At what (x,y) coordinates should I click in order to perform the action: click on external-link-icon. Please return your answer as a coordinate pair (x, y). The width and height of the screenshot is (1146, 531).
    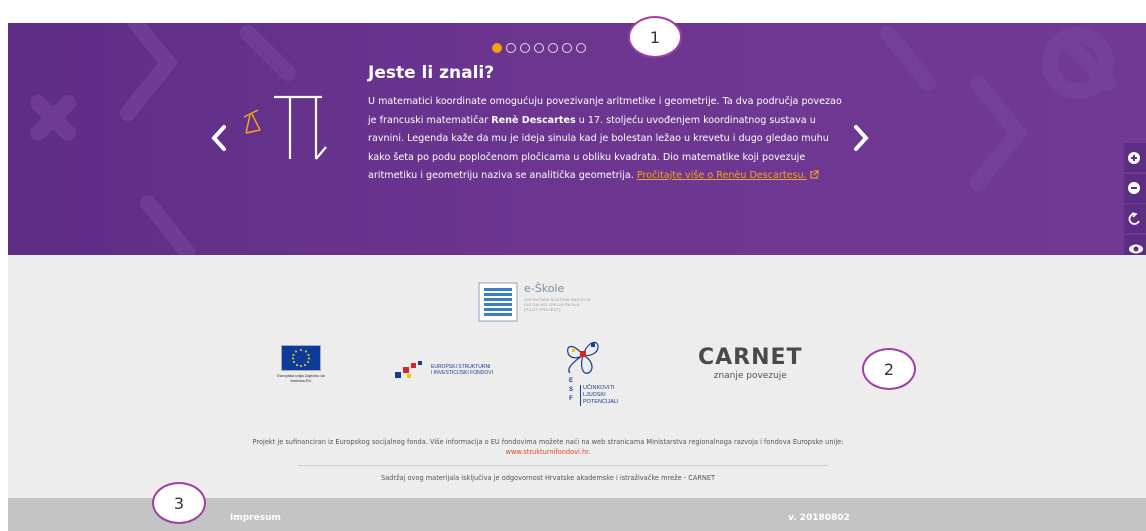
    Looking at the image, I should click on (814, 174).